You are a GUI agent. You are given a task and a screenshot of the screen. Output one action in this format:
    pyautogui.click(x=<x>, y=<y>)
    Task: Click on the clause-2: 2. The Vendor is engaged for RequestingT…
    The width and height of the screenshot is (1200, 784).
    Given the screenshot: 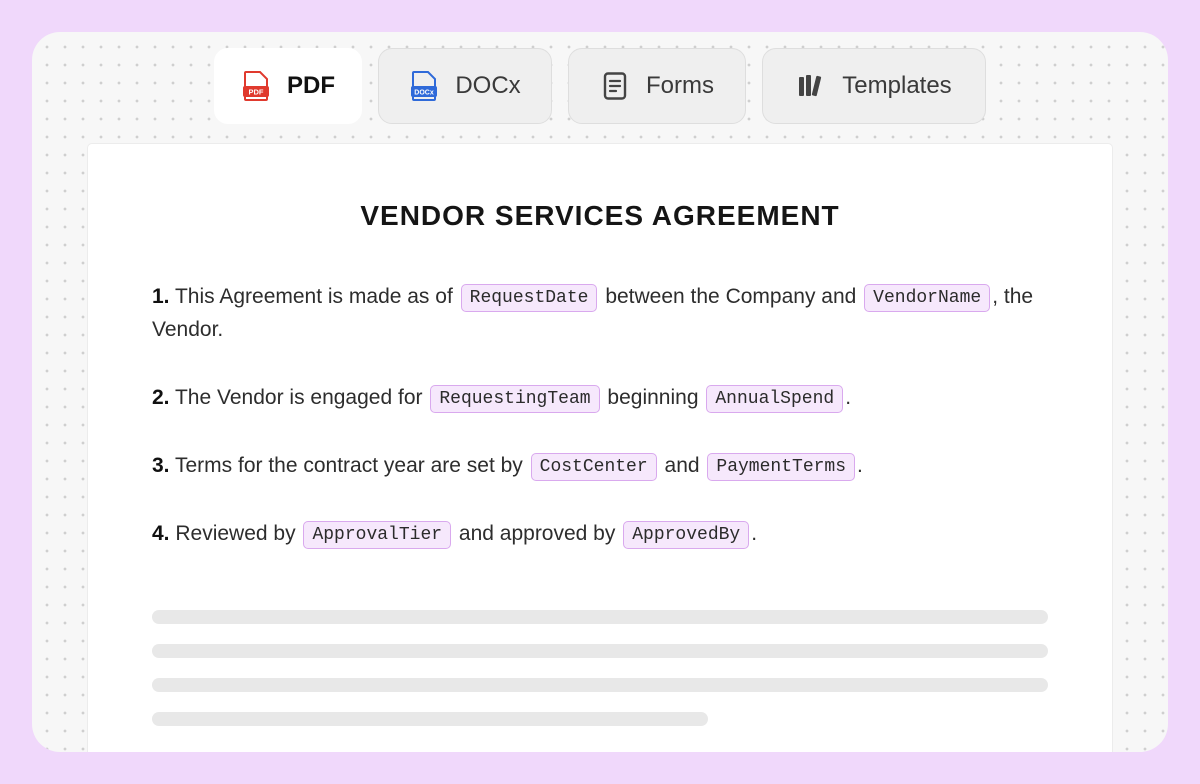 What is the action you would take?
    pyautogui.click(x=602, y=397)
    